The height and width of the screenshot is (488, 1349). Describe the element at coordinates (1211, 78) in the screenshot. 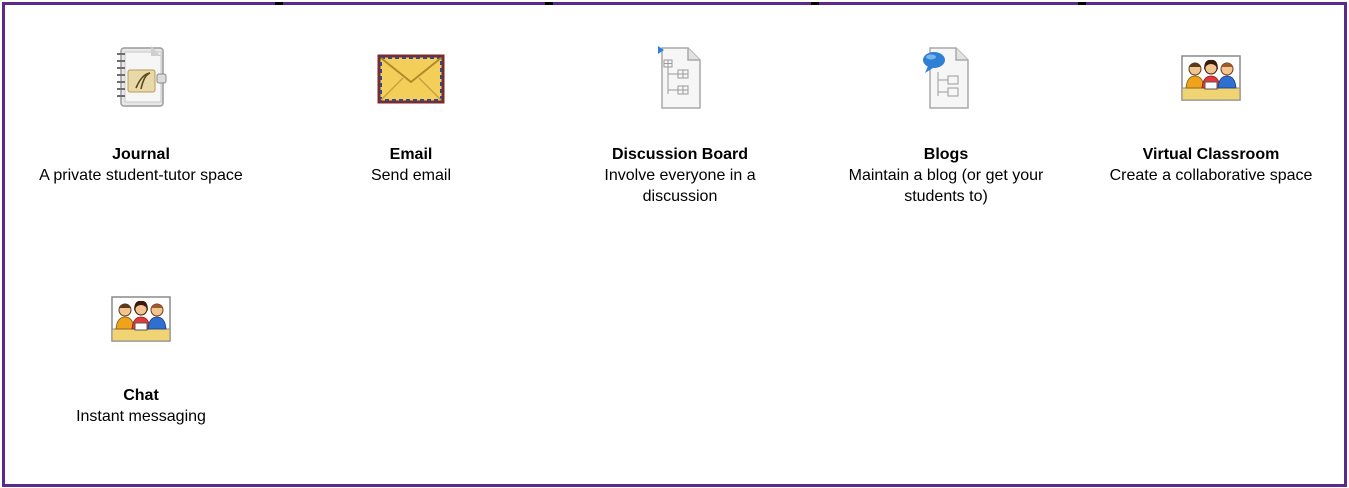

I see `classroom-icon` at that location.